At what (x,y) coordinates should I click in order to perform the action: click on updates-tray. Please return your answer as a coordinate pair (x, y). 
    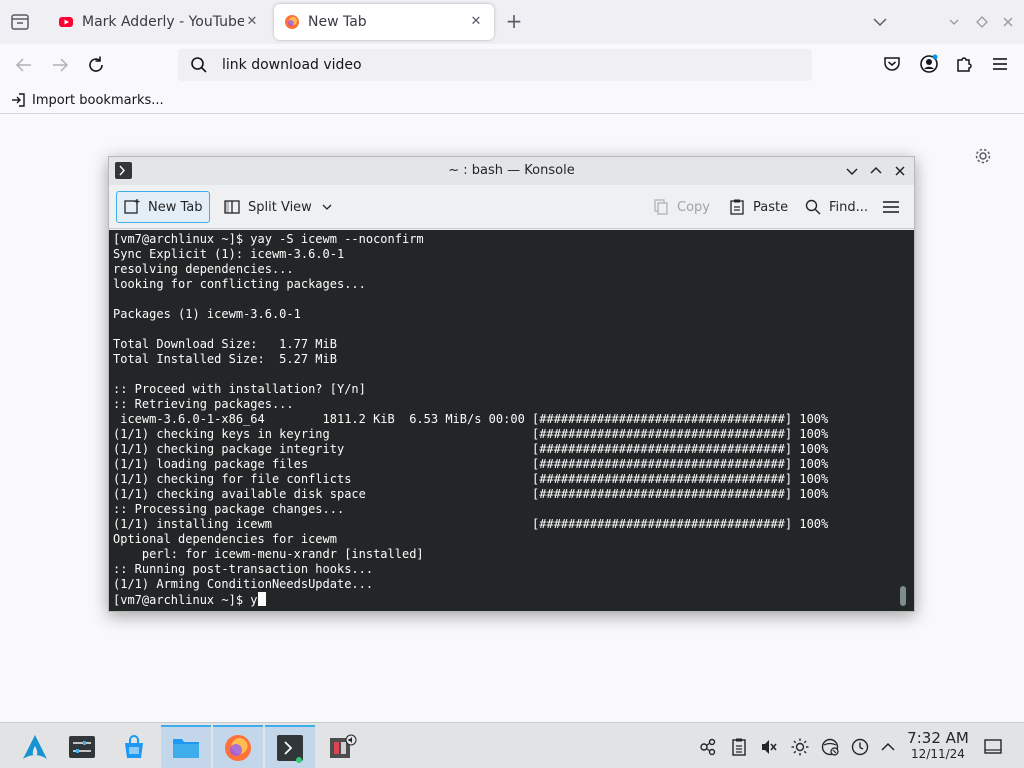
    Looking at the image, I should click on (860, 747).